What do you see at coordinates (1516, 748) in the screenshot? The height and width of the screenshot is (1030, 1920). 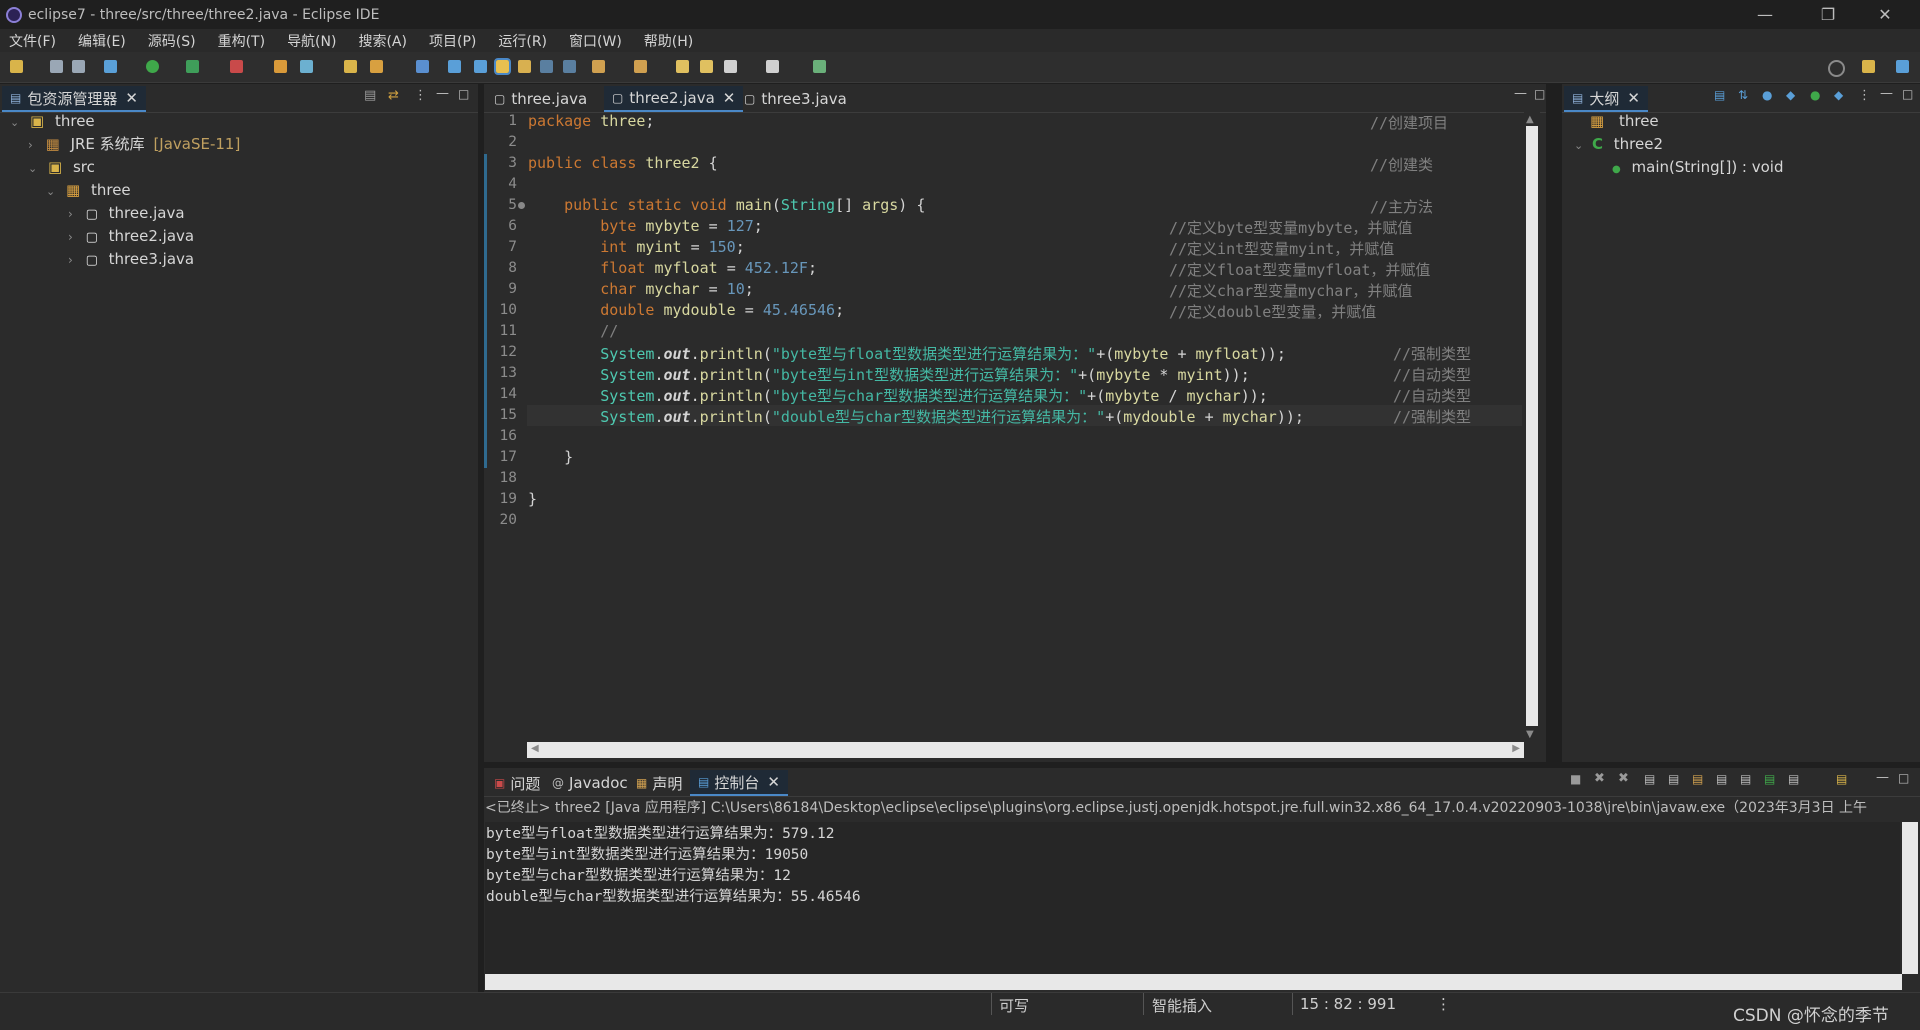 I see `scroll-right-icon: ▶` at bounding box center [1516, 748].